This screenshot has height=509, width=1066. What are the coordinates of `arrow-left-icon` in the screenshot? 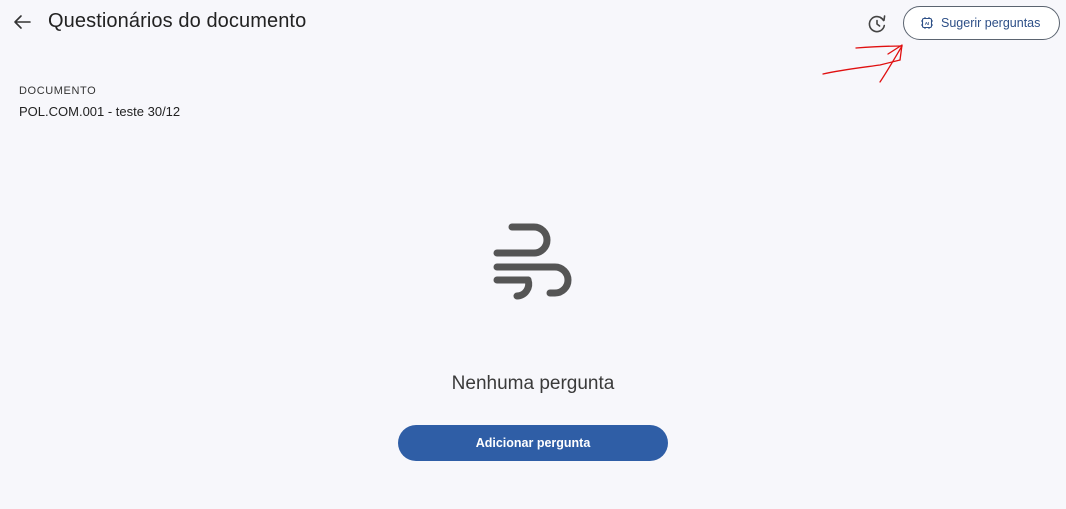 It's located at (22, 22).